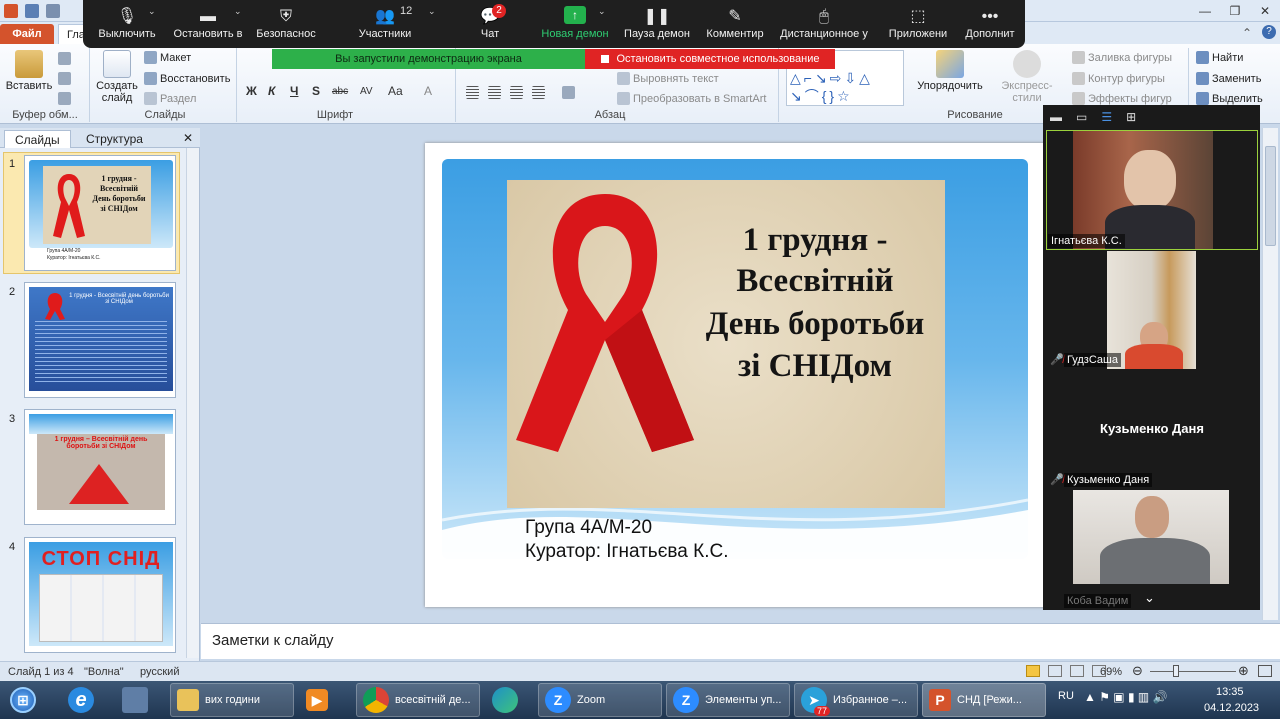 The height and width of the screenshot is (719, 1280). I want to click on language-indicator: русский, so click(159, 672).